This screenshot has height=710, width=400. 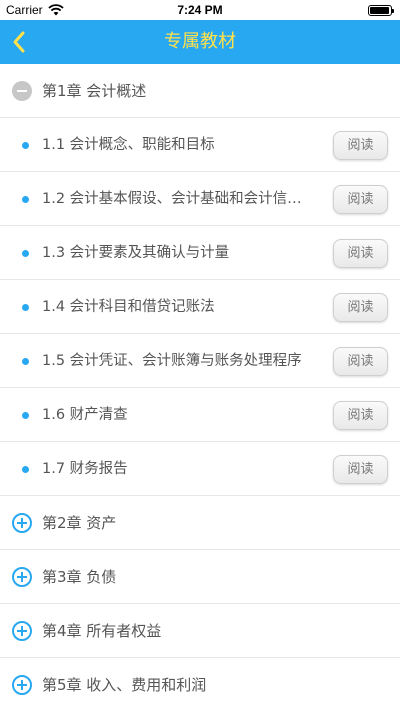 I want to click on section-row: 1.7 财务报告 阅读, so click(x=200, y=469).